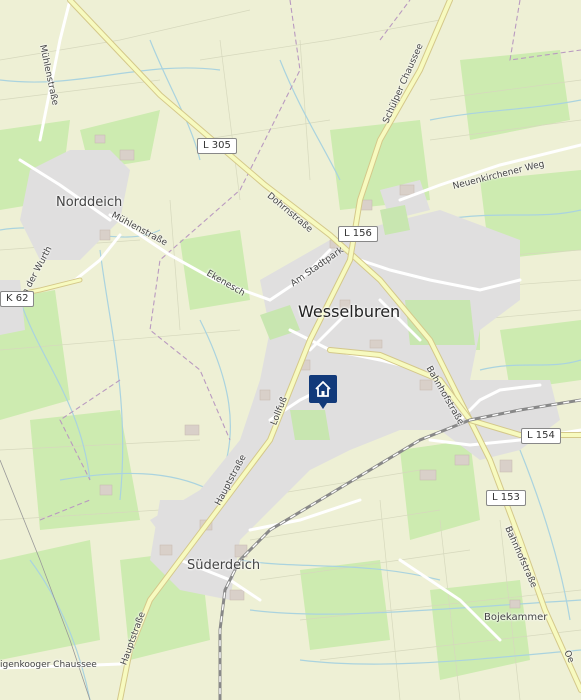 This screenshot has height=700, width=581. Describe the element at coordinates (541, 436) in the screenshot. I see `road-shield-l154: L 154` at that location.